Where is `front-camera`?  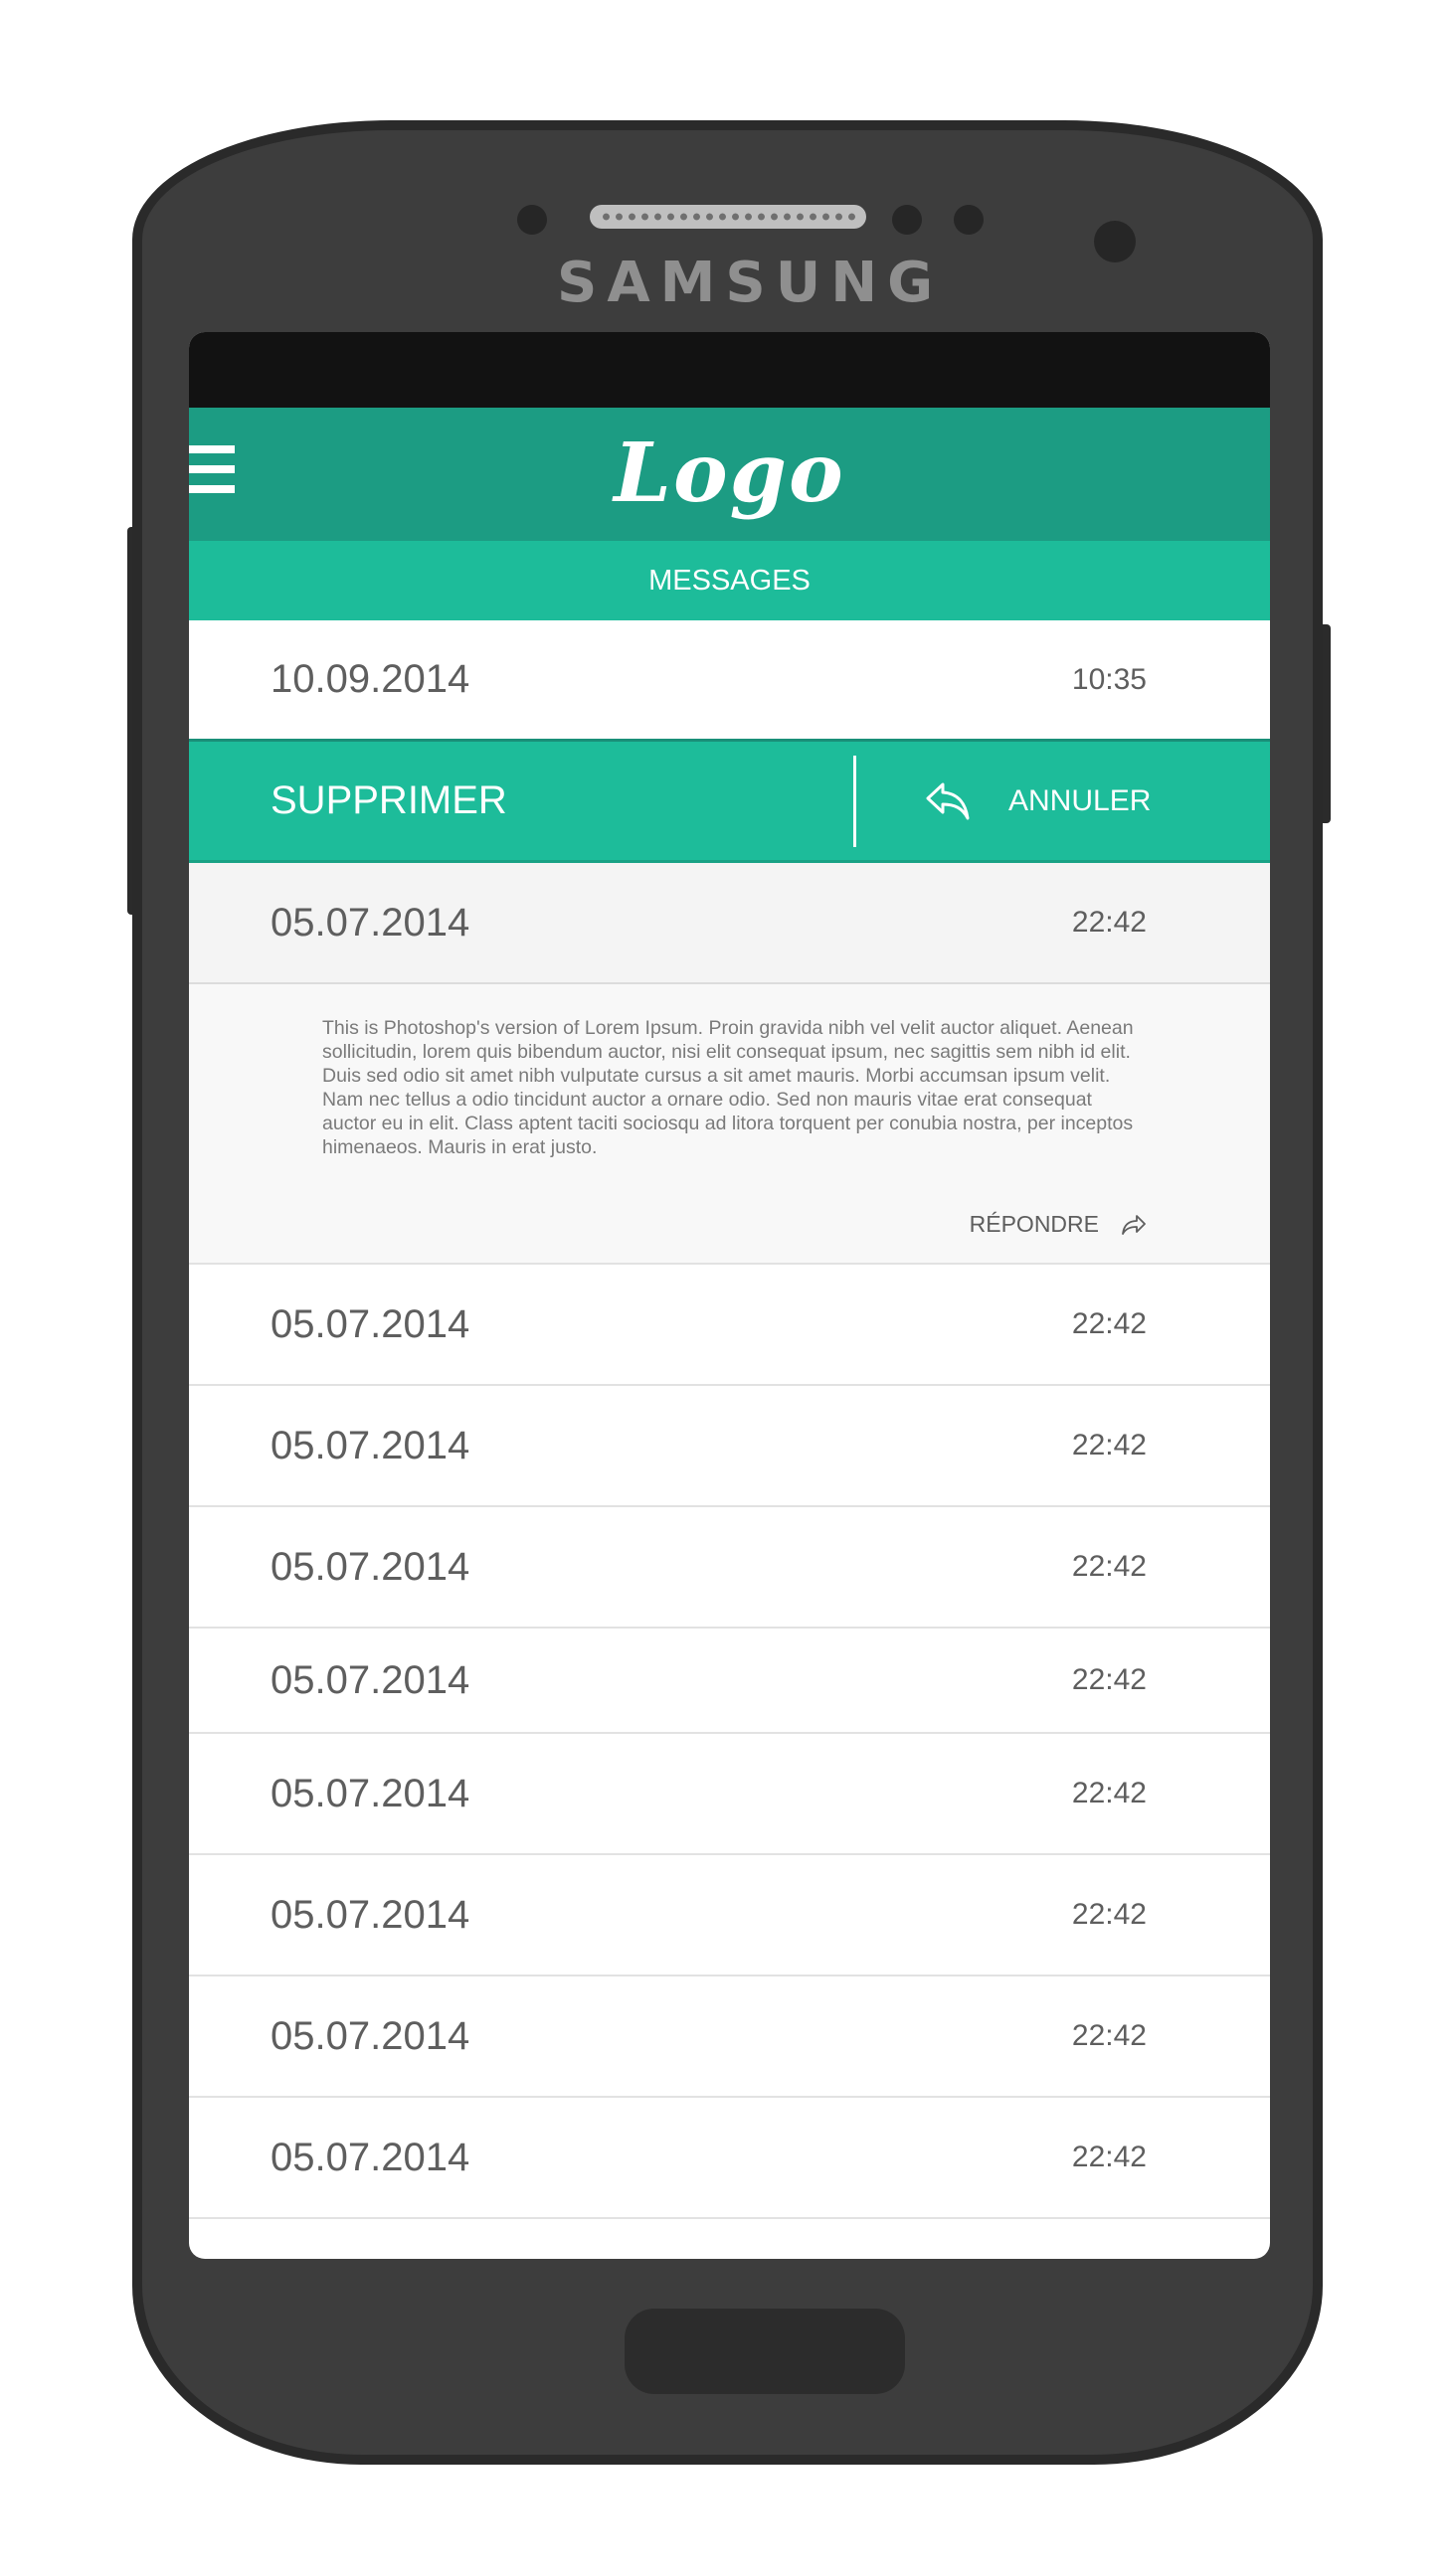 front-camera is located at coordinates (1115, 241).